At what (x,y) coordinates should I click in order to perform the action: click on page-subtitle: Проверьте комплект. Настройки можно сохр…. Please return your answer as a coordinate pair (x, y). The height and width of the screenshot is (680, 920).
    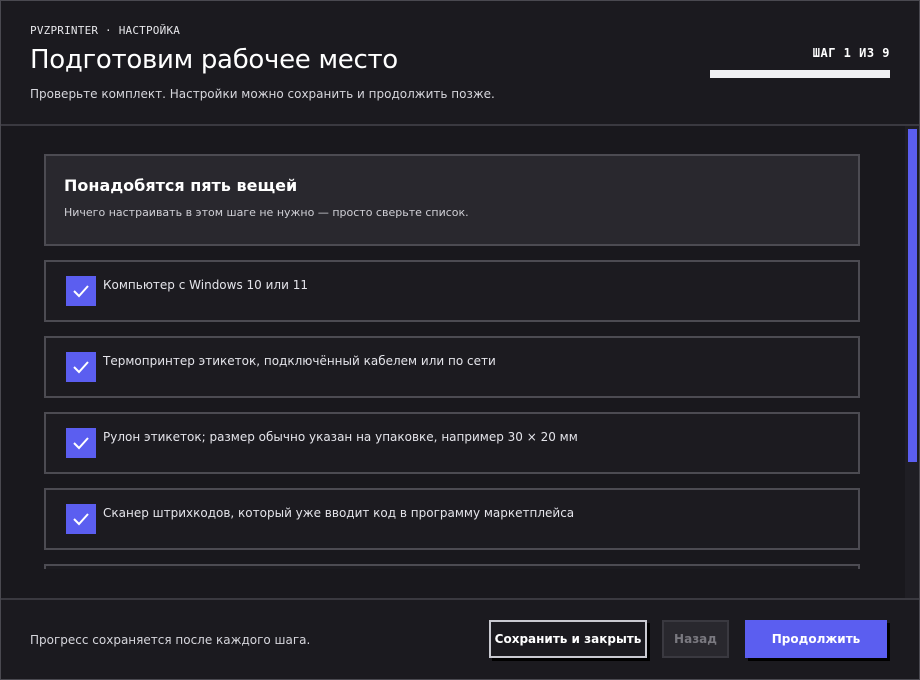
    Looking at the image, I should click on (262, 94).